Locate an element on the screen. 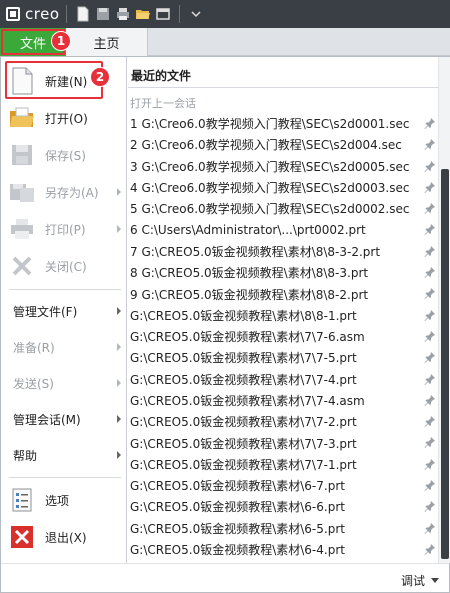 The width and height of the screenshot is (450, 593). save-icon is located at coordinates (103, 14).